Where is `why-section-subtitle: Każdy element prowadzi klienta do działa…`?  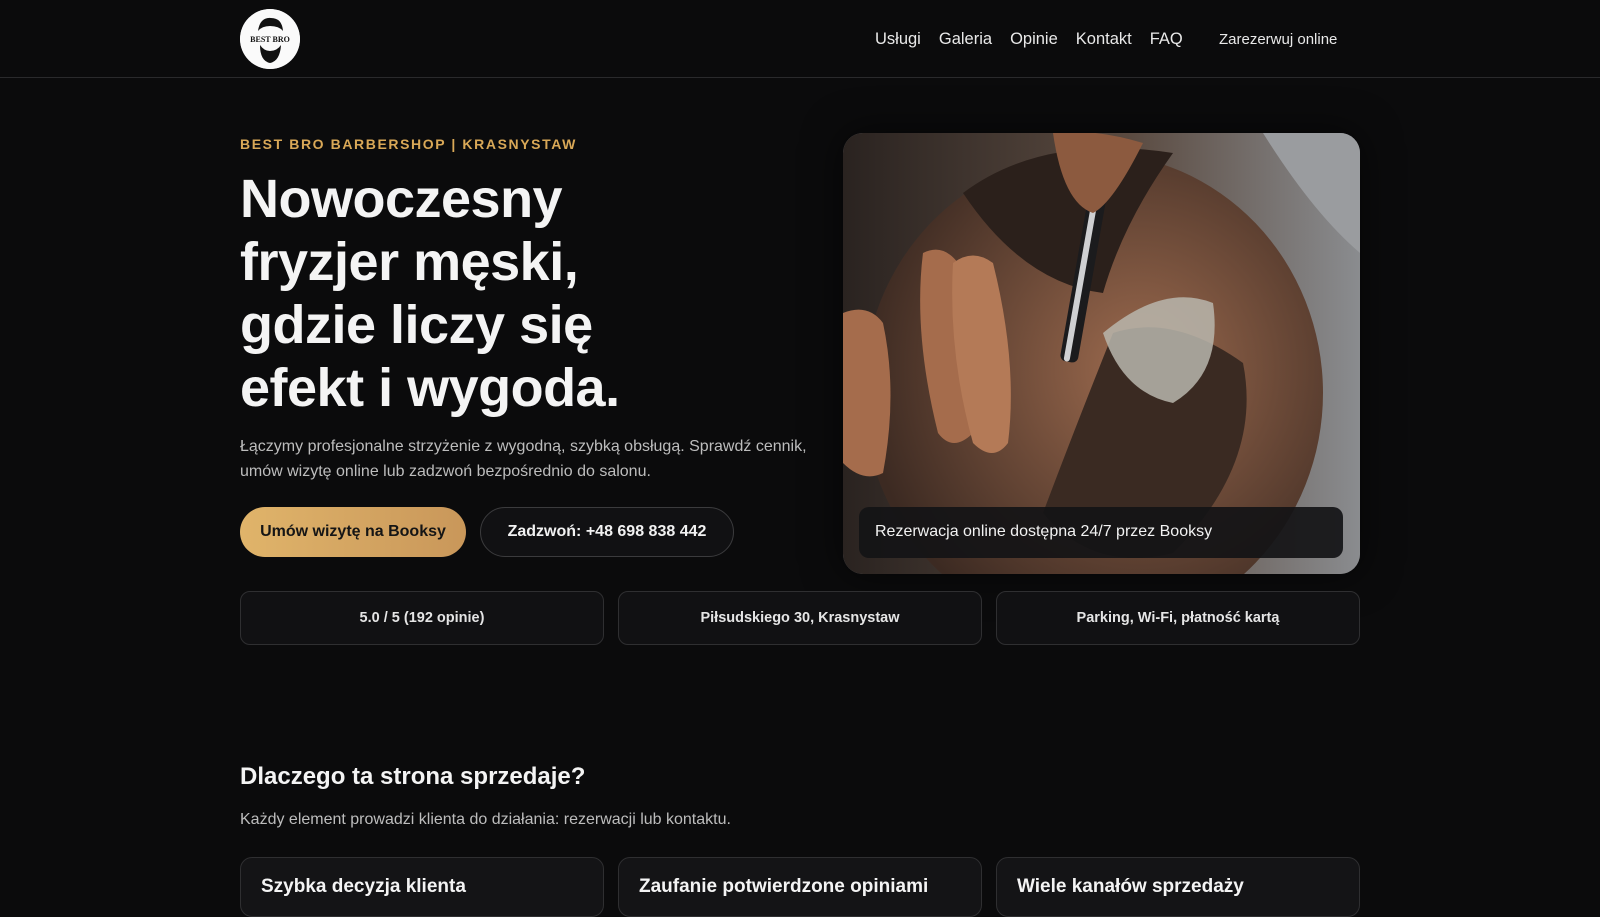 why-section-subtitle: Każdy element prowadzi klienta do działa… is located at coordinates (485, 819).